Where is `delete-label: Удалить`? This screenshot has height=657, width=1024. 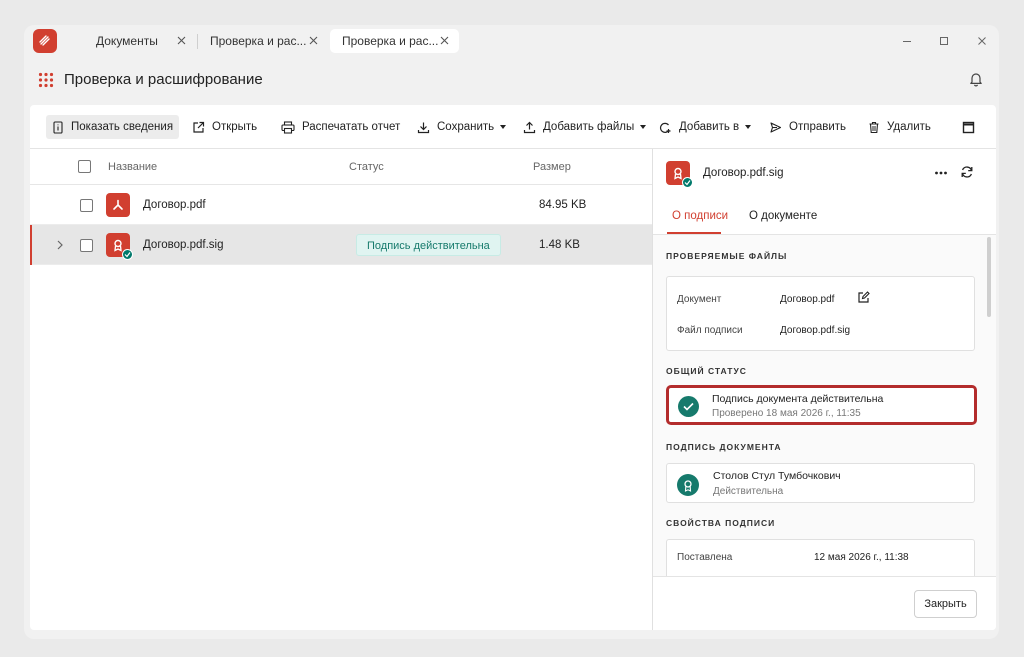 delete-label: Удалить is located at coordinates (909, 127).